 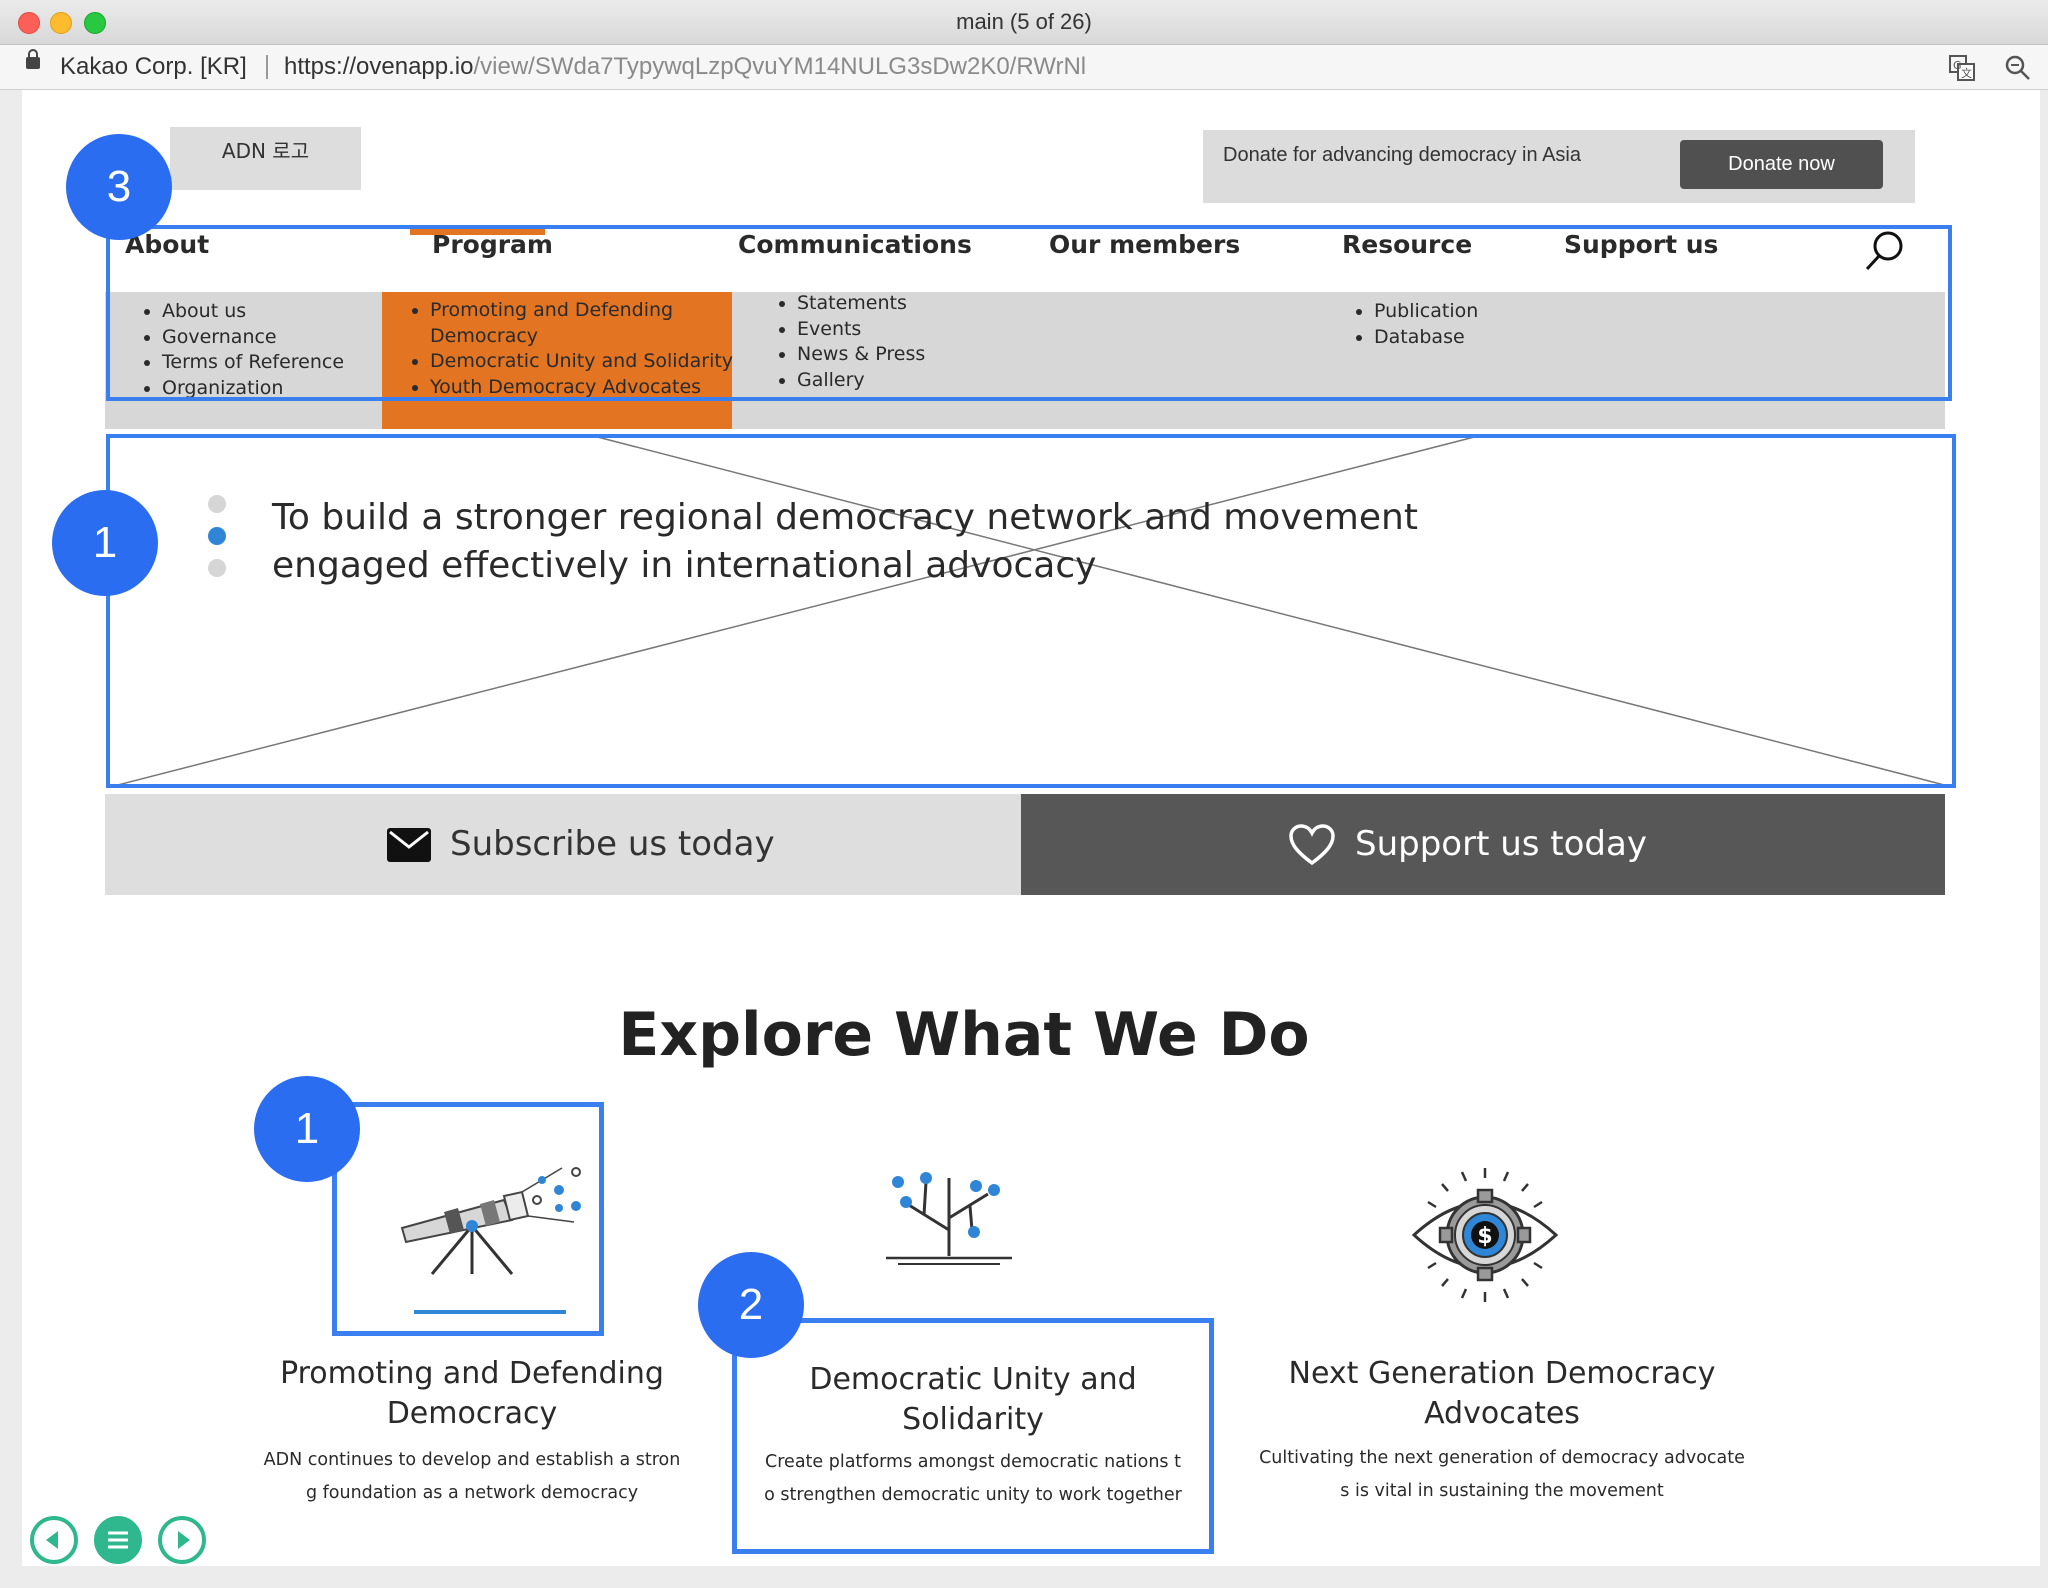 I want to click on lock-icon, so click(x=33, y=59).